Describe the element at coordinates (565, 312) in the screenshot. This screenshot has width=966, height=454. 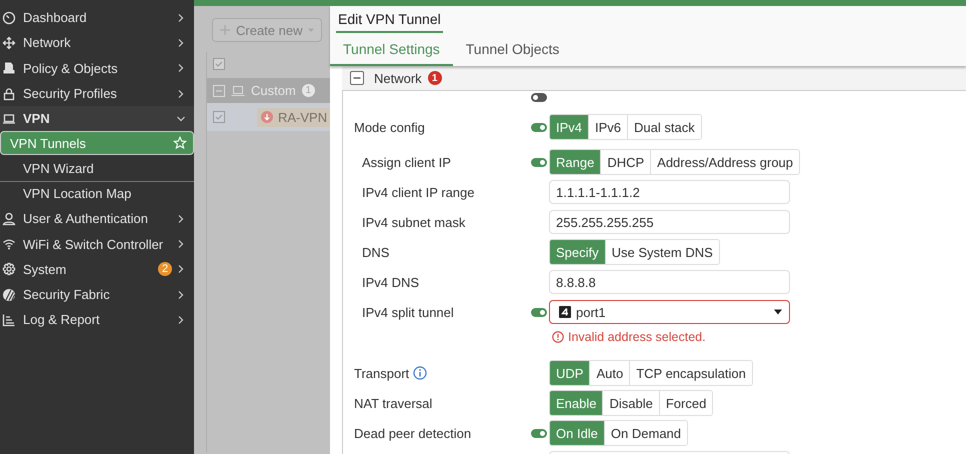
I see `port-icon` at that location.